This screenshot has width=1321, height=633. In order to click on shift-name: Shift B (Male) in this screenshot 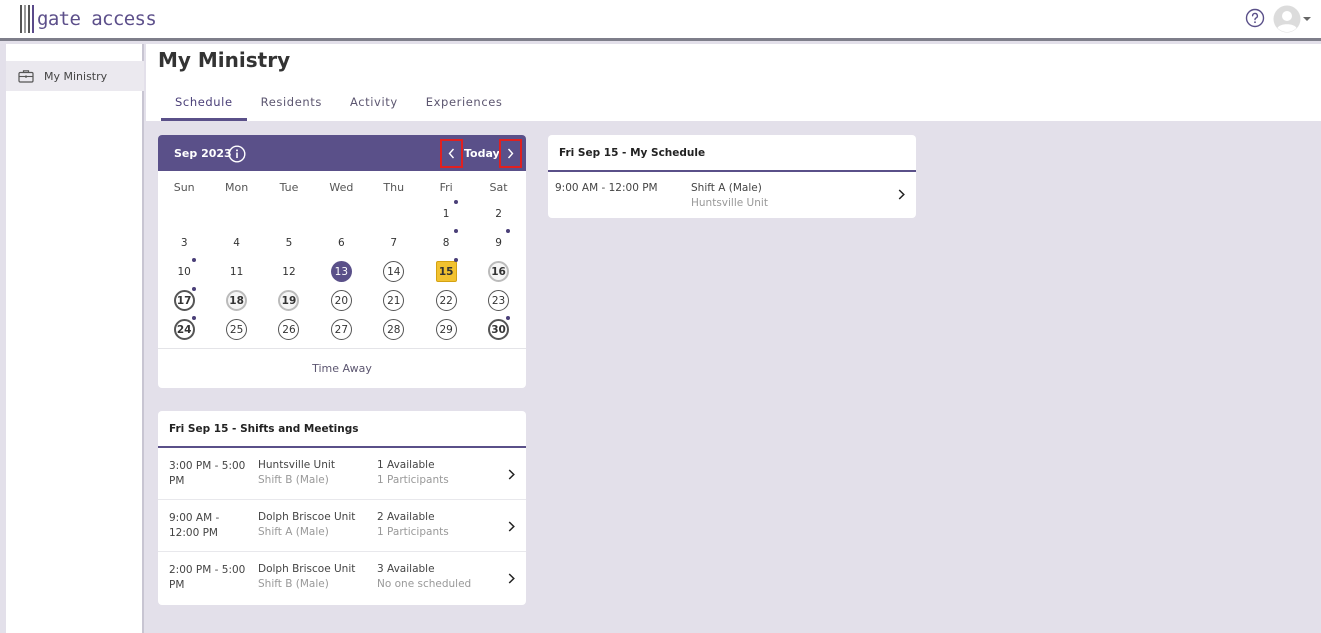, I will do `click(293, 584)`.